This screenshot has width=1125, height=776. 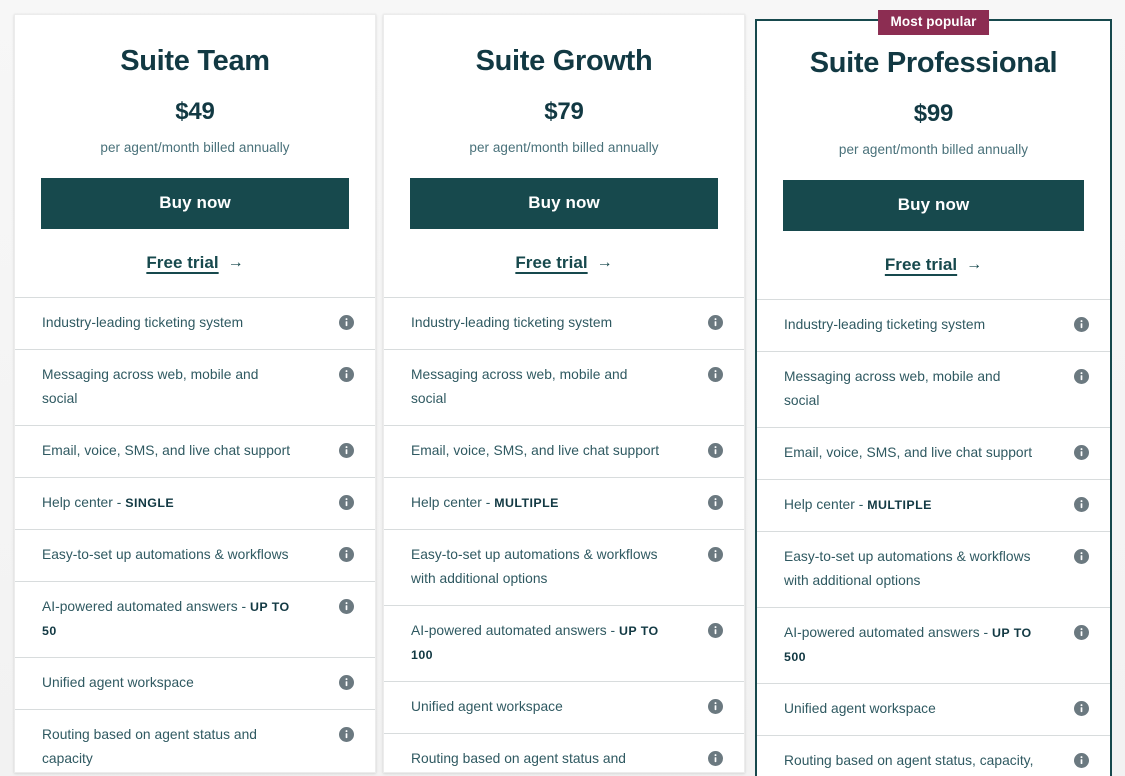 What do you see at coordinates (564, 61) in the screenshot?
I see `plan-title: Suite Growth` at bounding box center [564, 61].